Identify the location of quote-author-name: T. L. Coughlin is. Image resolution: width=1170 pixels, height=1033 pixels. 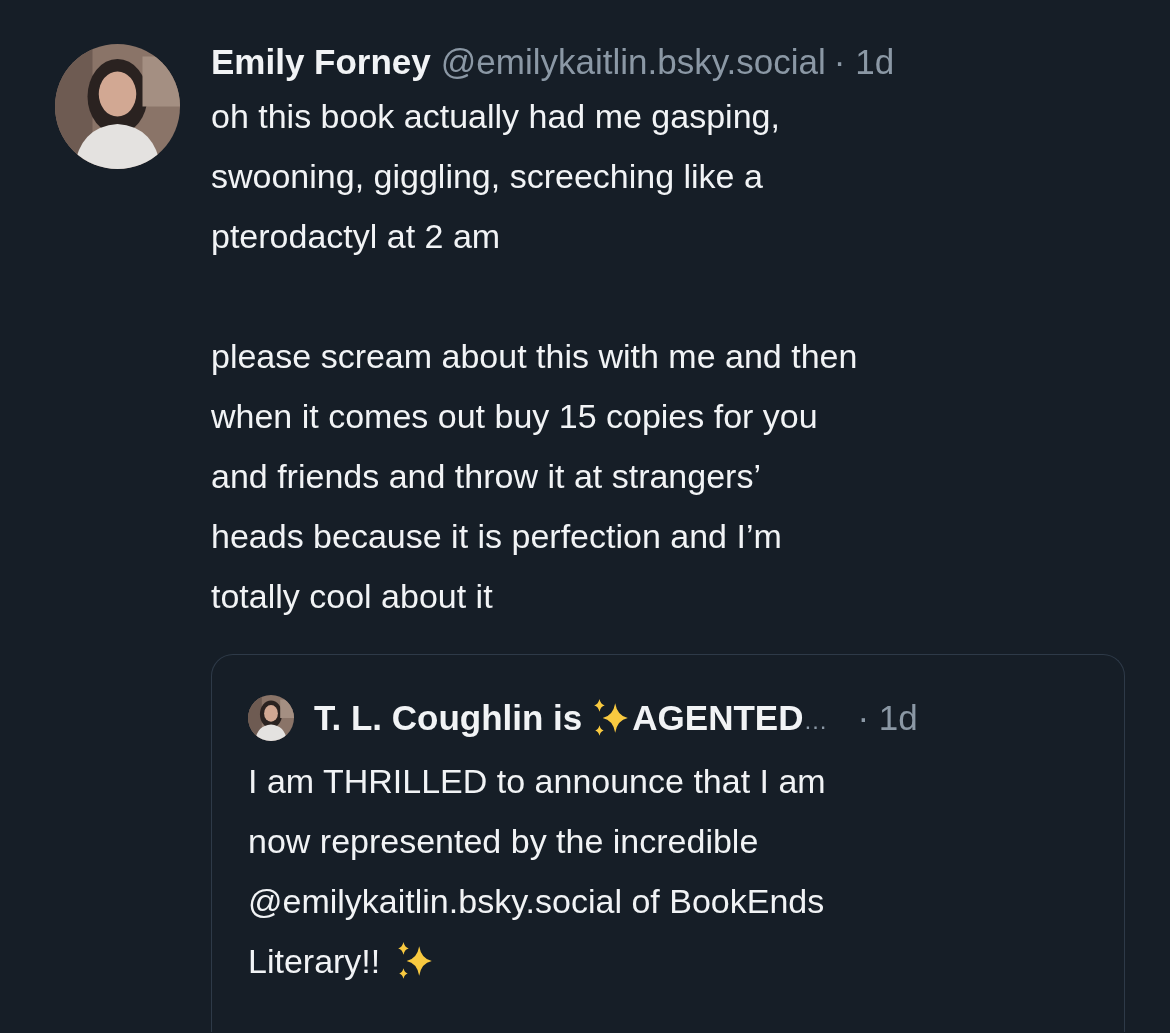
(448, 718).